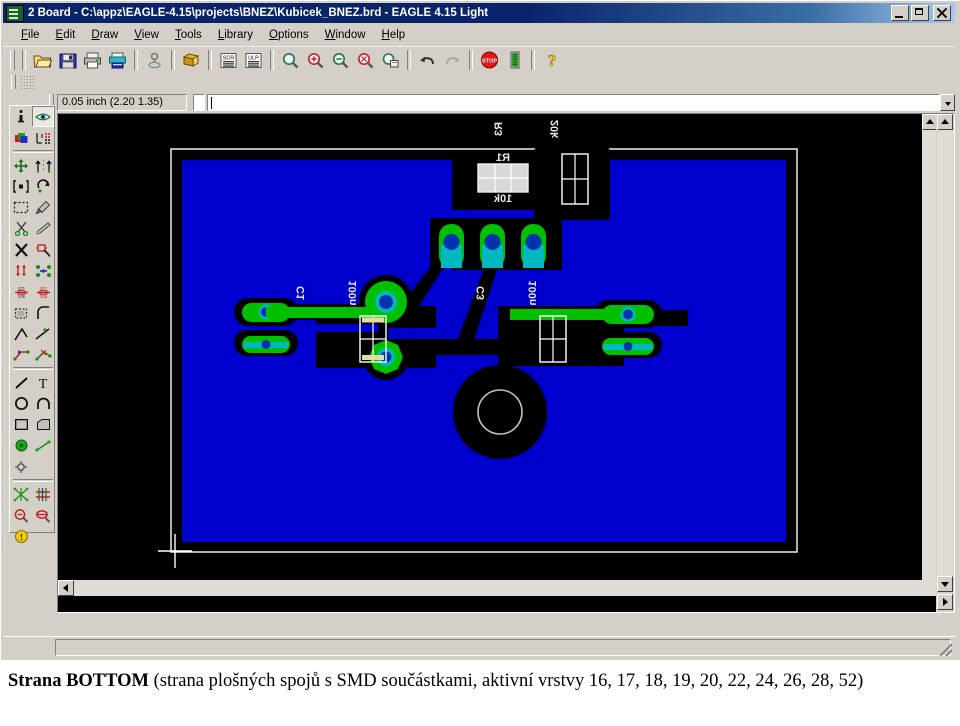  I want to click on mdi-scroll-right-button, so click(945, 602).